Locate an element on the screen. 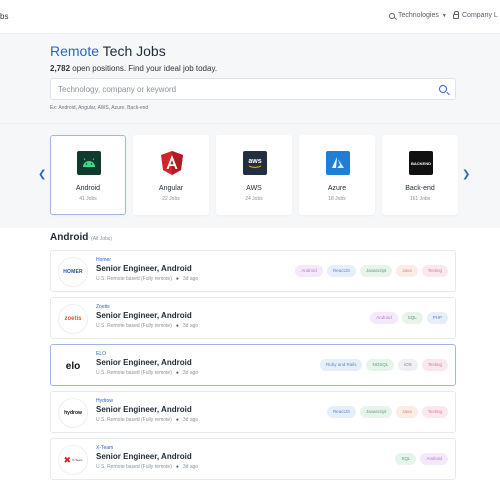 The width and height of the screenshot is (500, 500). technologies-menu: Technologies ▼ is located at coordinates (418, 15).